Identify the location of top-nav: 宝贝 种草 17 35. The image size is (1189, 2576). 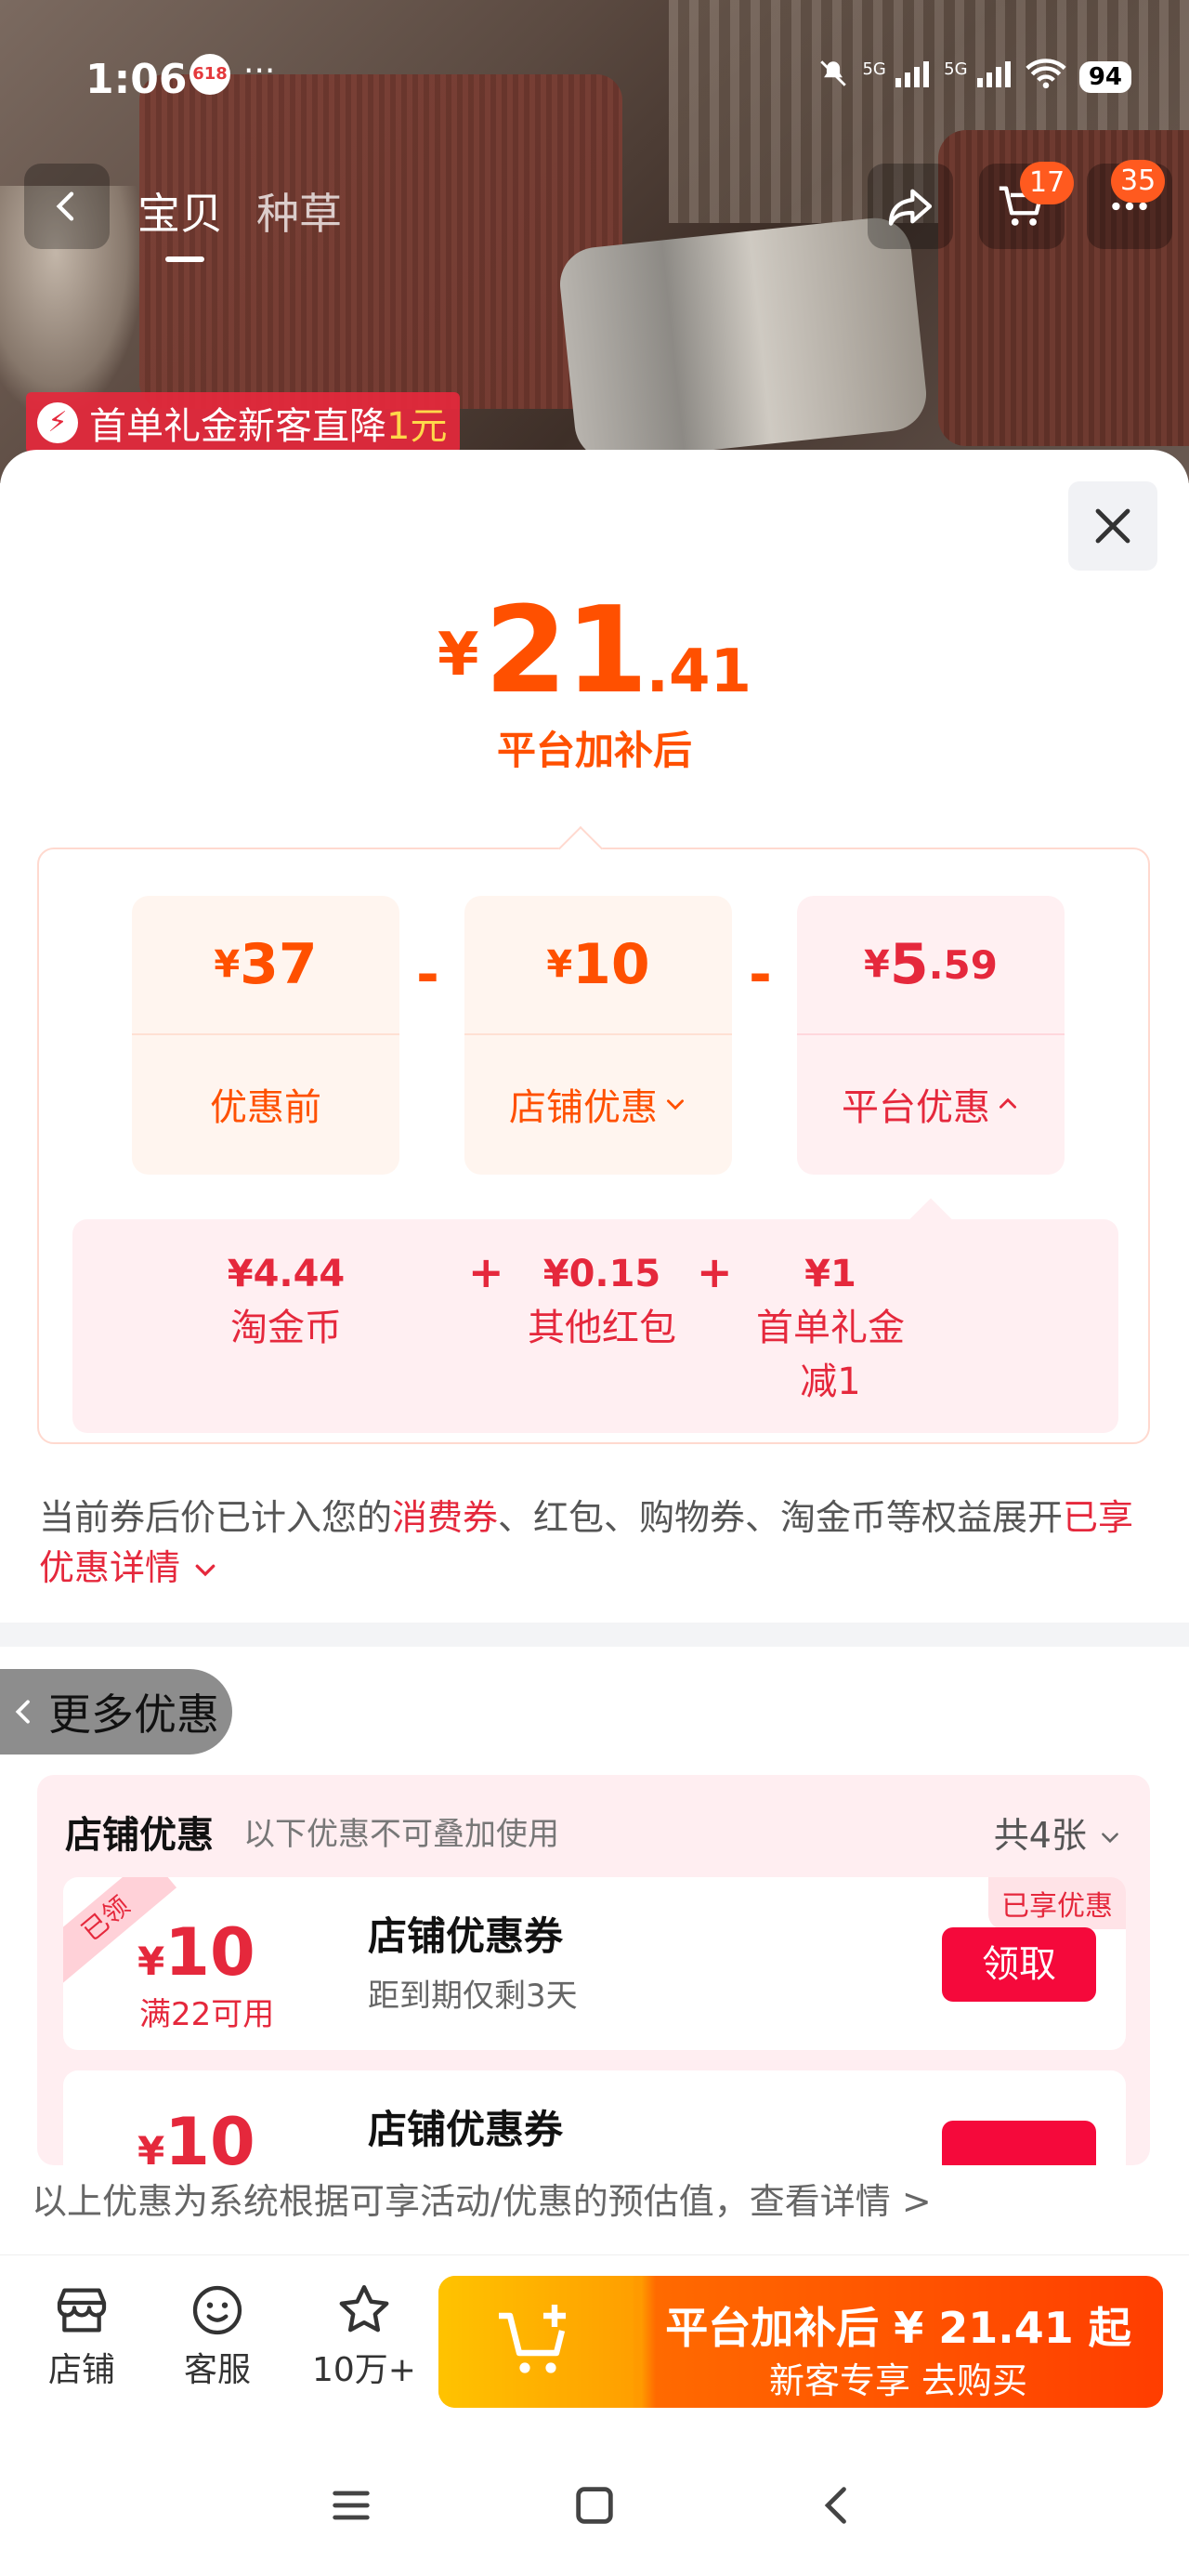
(594, 211).